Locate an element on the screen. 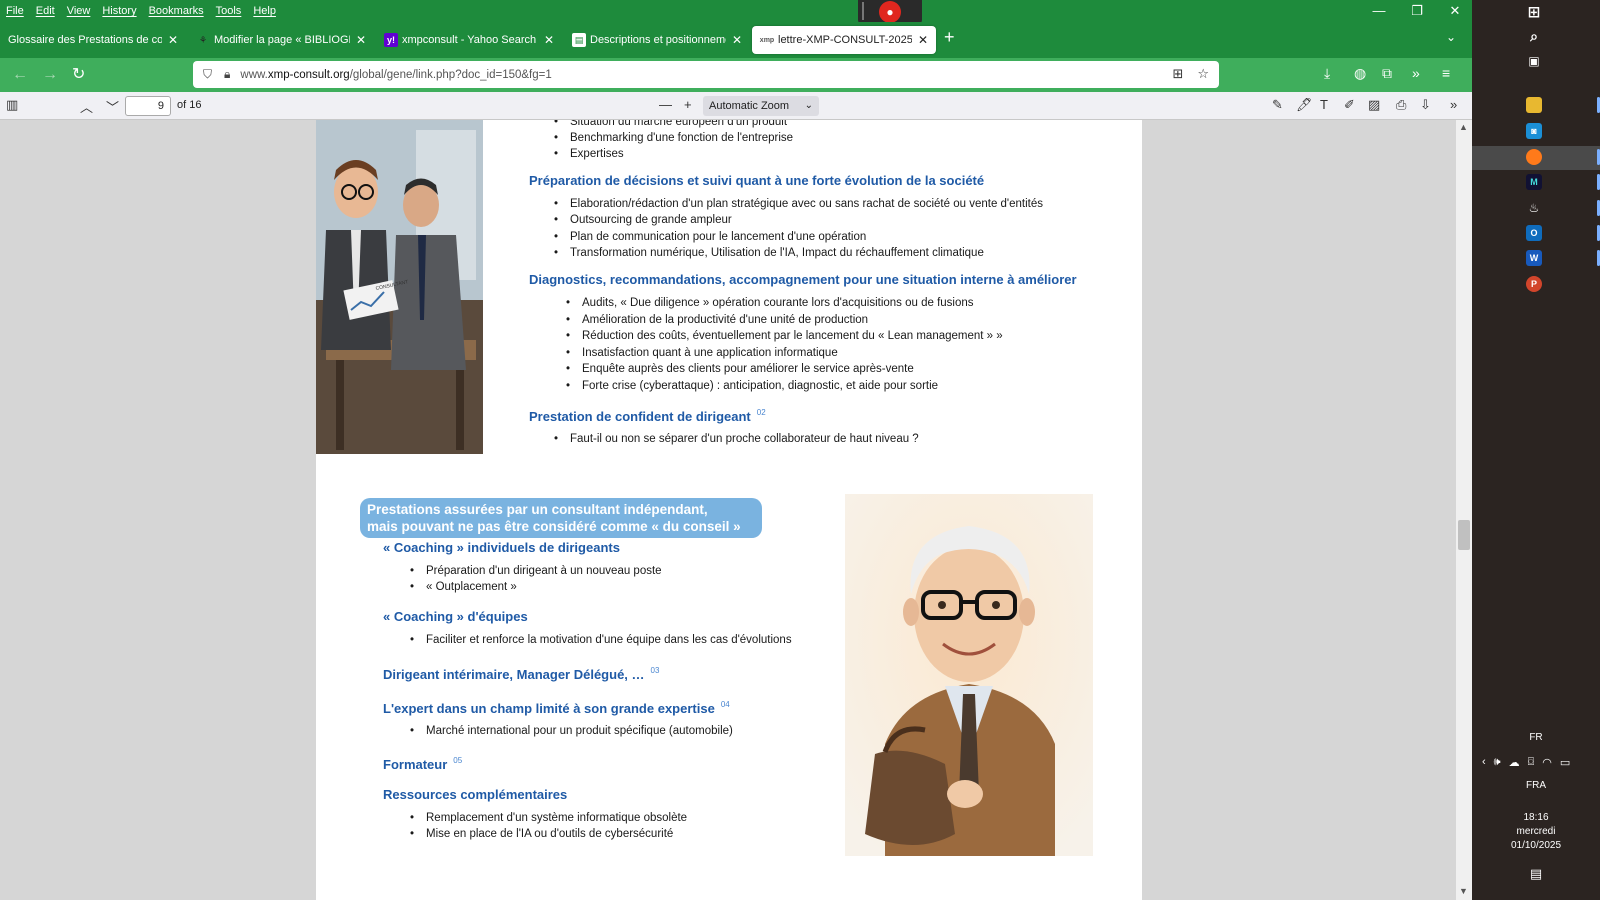  zoom-out-icon: — is located at coordinates (665, 104).